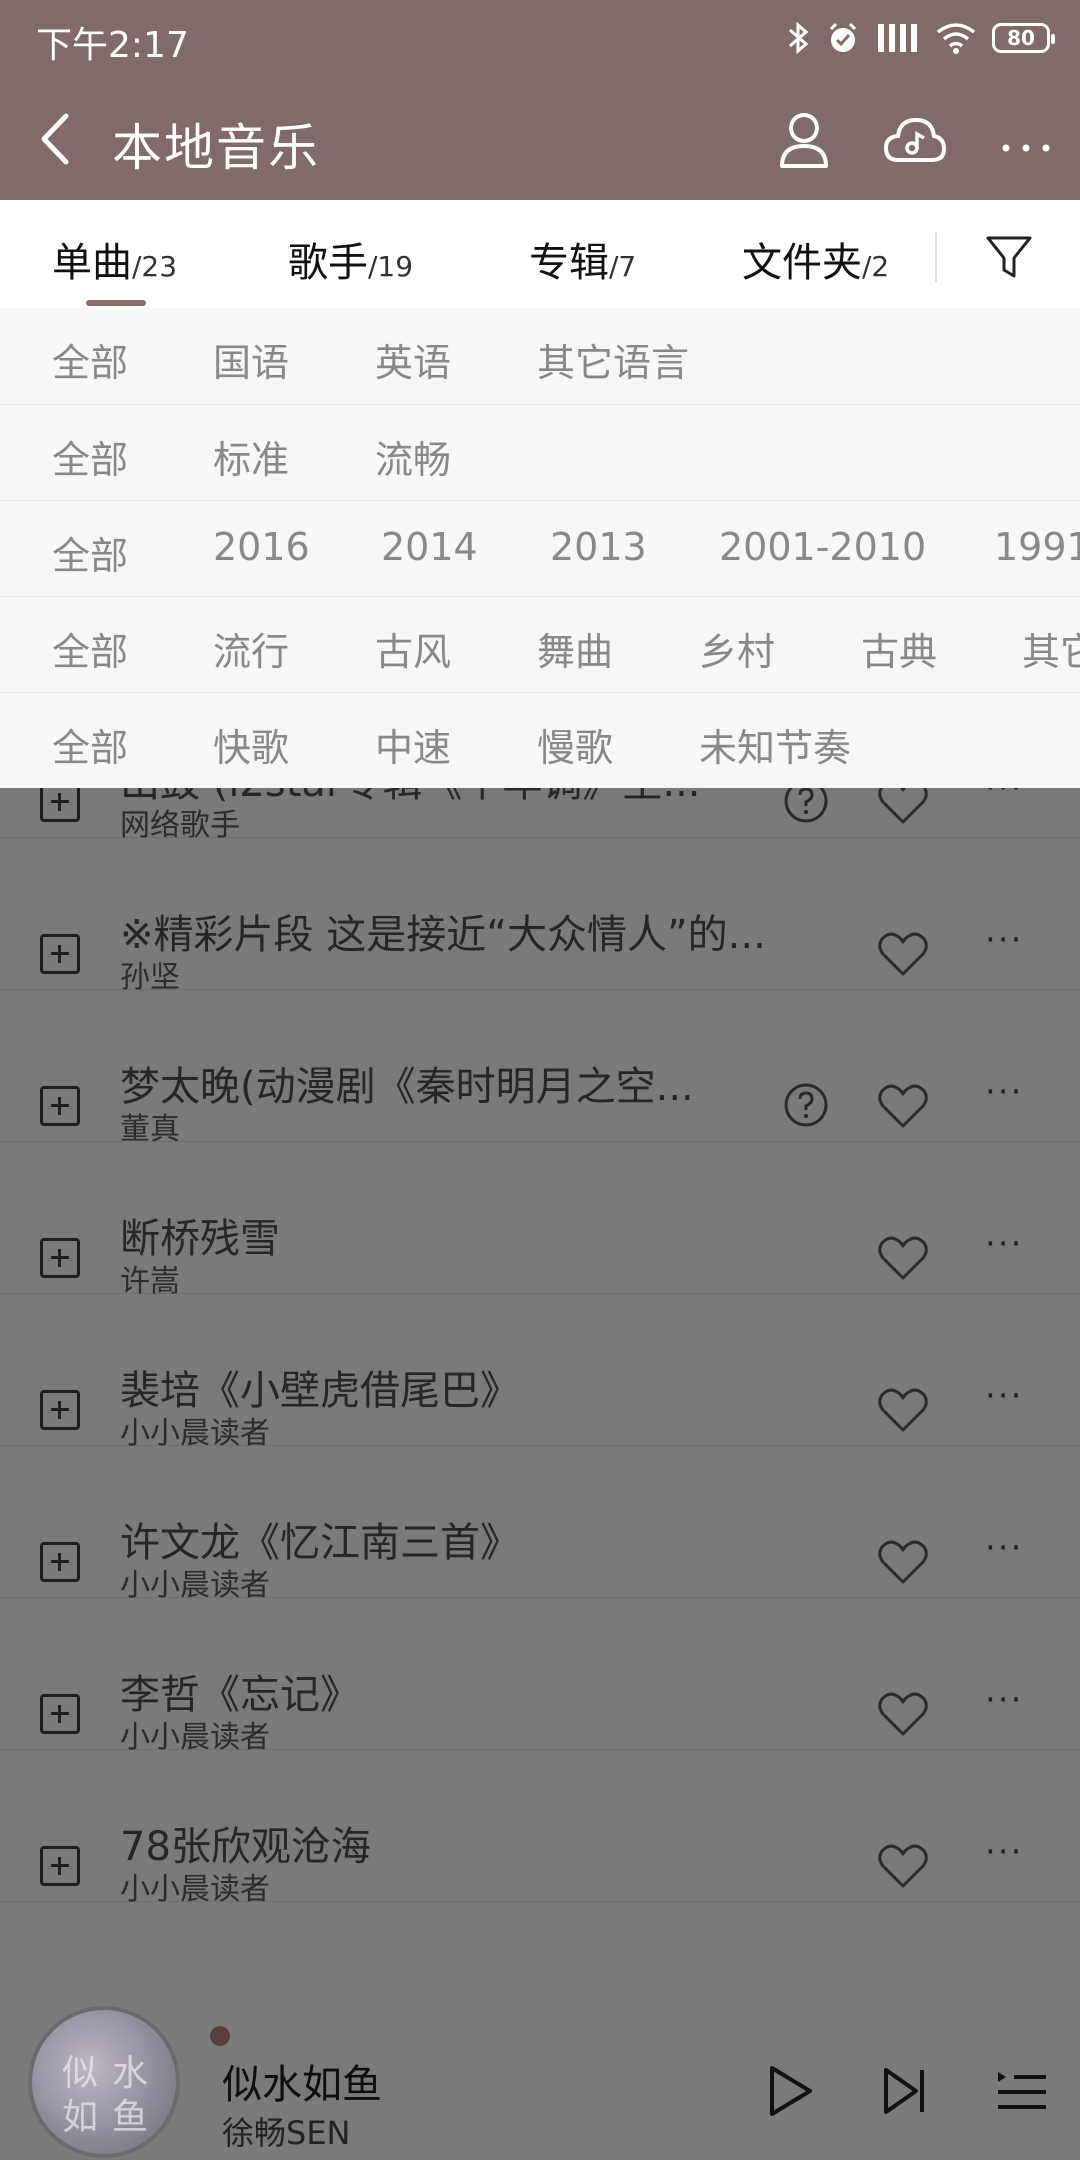 The width and height of the screenshot is (1080, 2160). What do you see at coordinates (220, 2036) in the screenshot?
I see `cover-dot` at bounding box center [220, 2036].